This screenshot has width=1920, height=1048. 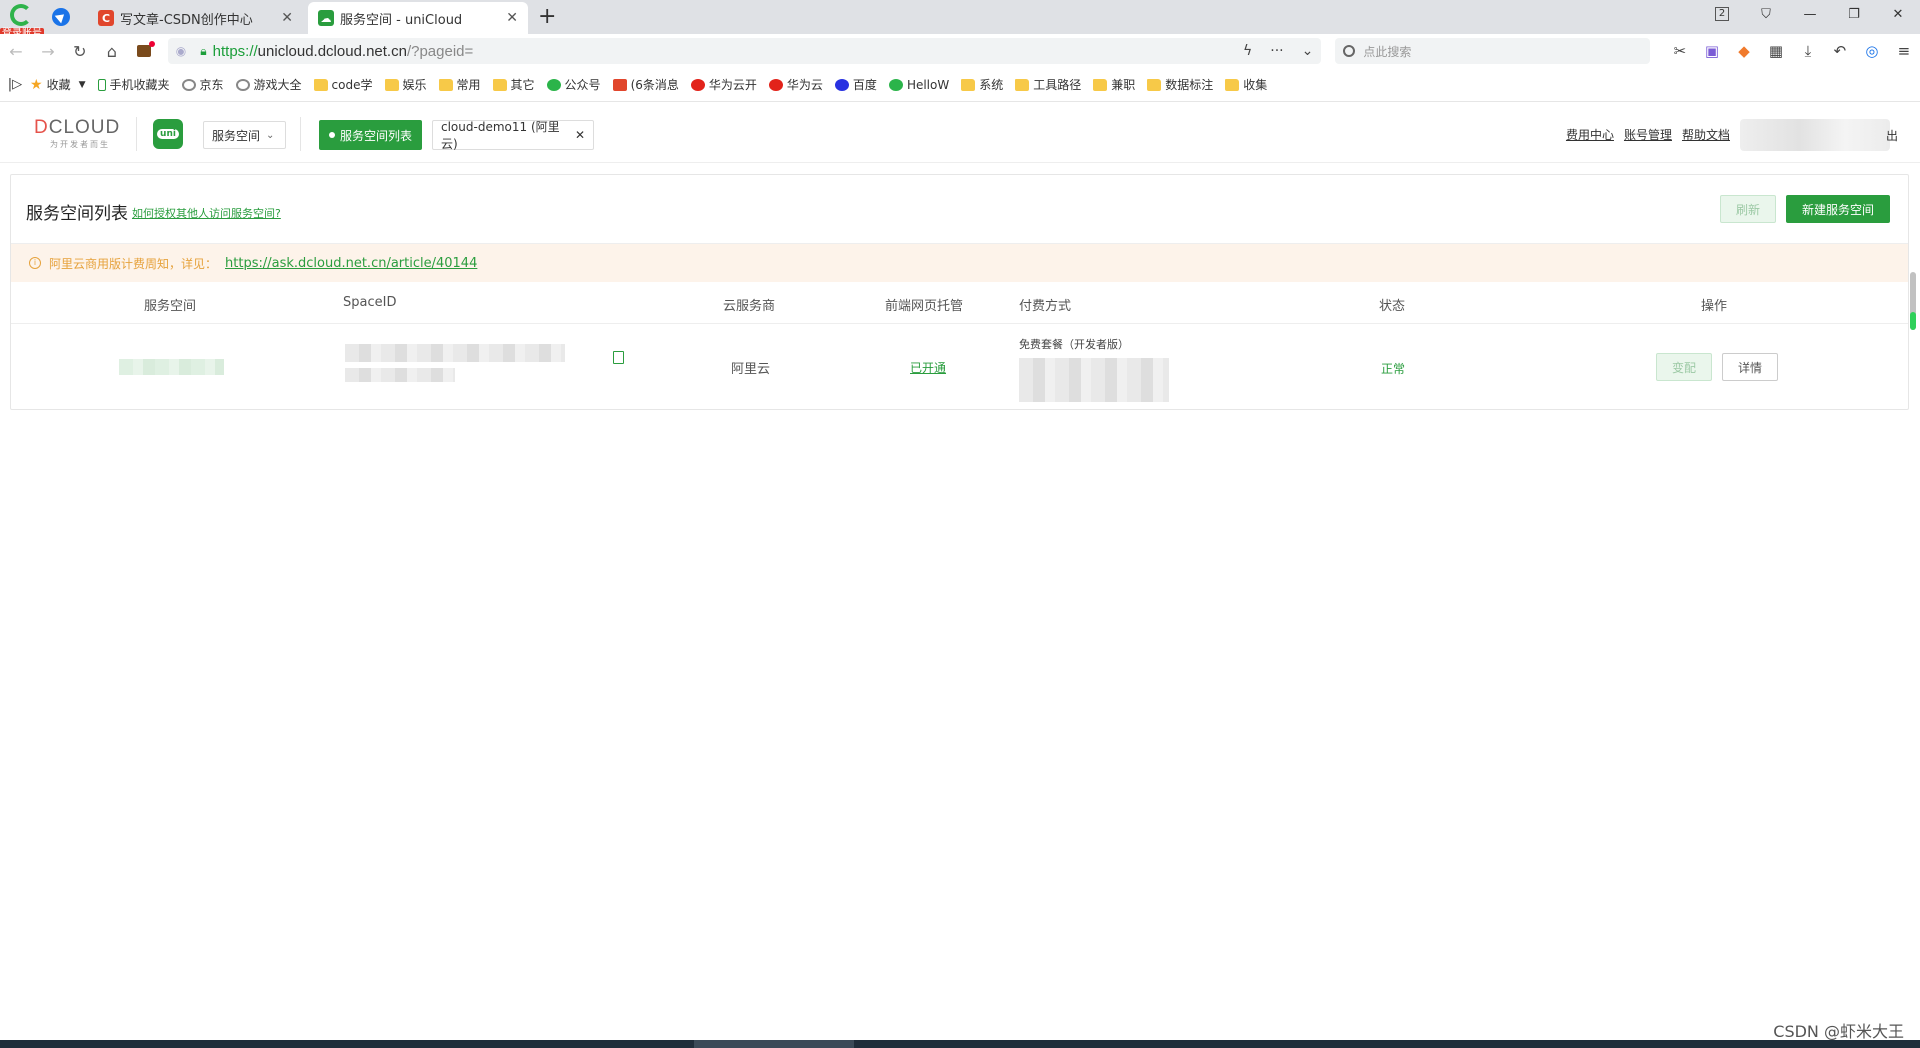 I want to click on change-config-button: 变配, so click(x=1684, y=367).